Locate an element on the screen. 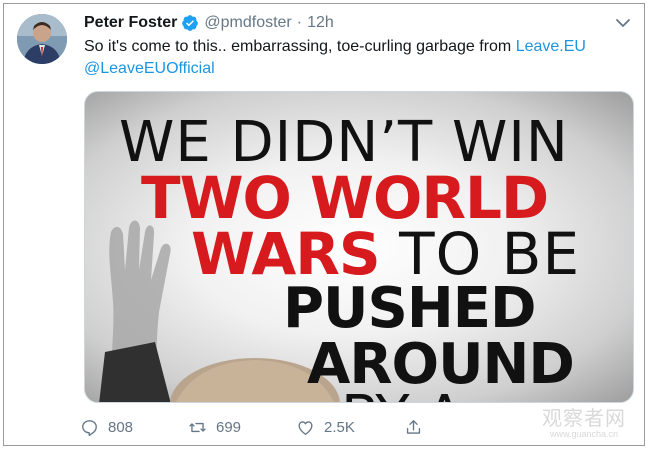 This screenshot has height=450, width=649. leave-eu-link: Leave.EU is located at coordinates (551, 46).